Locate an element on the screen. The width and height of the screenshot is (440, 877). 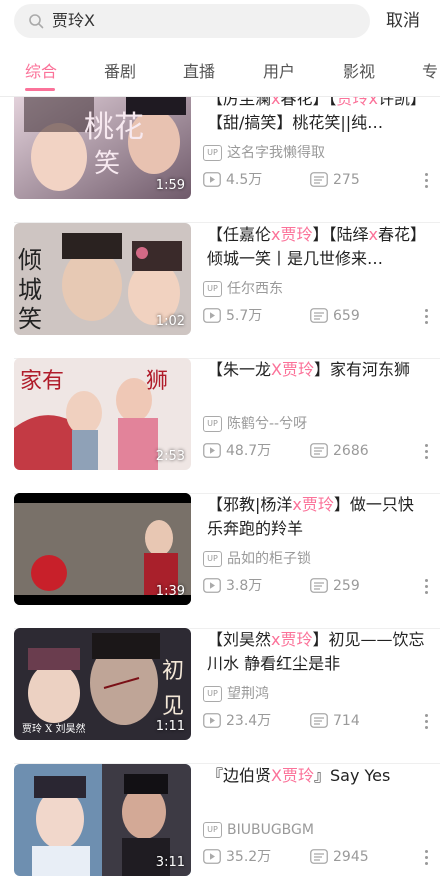
svg-text: 城 is located at coordinates (30, 290).